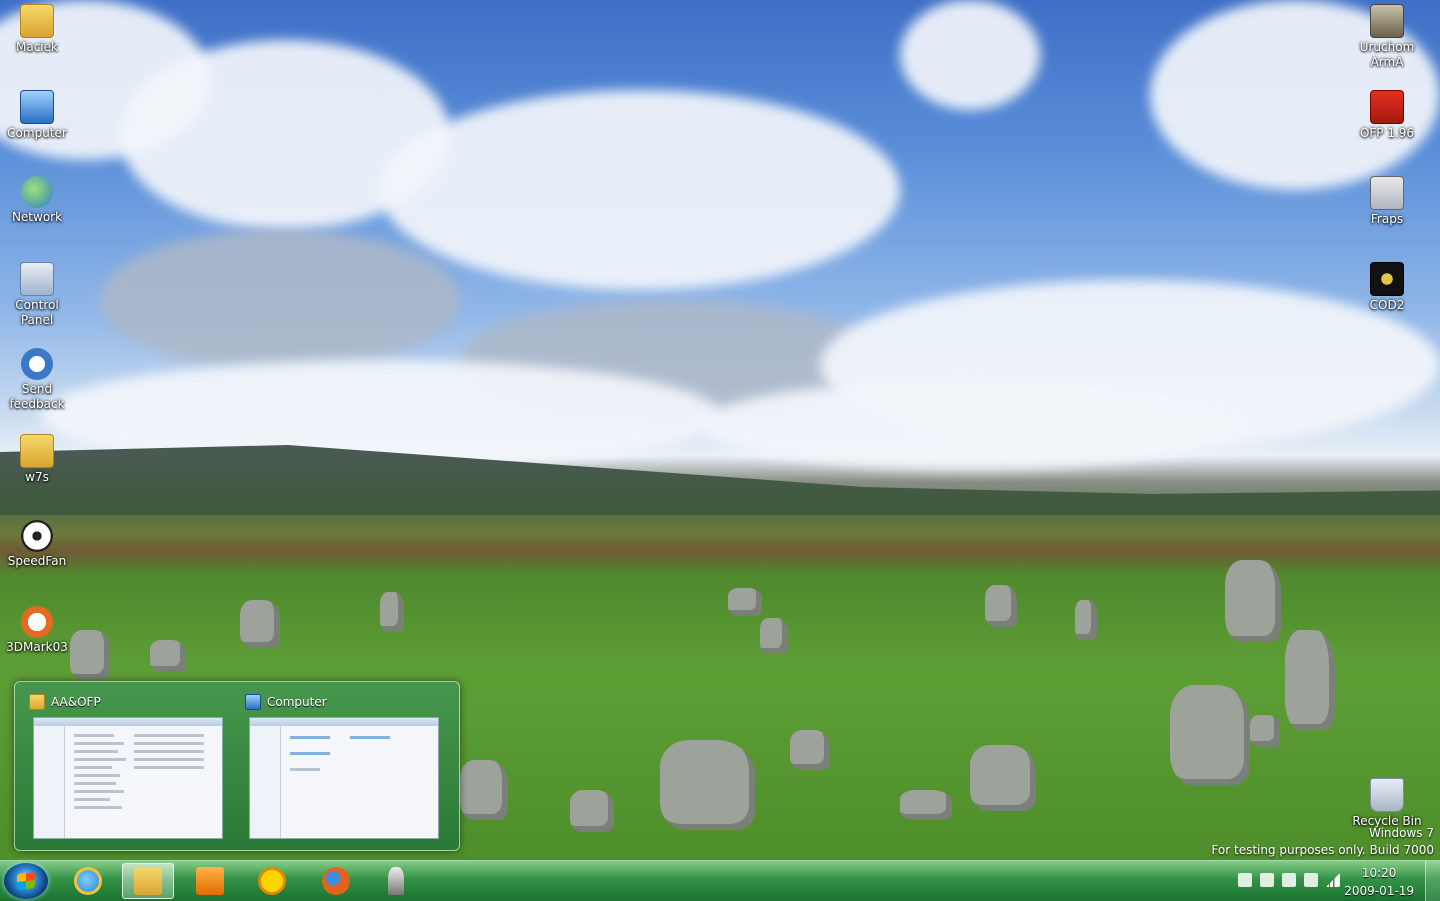 This screenshot has height=901, width=1440. I want to click on firefox-icon, so click(336, 881).